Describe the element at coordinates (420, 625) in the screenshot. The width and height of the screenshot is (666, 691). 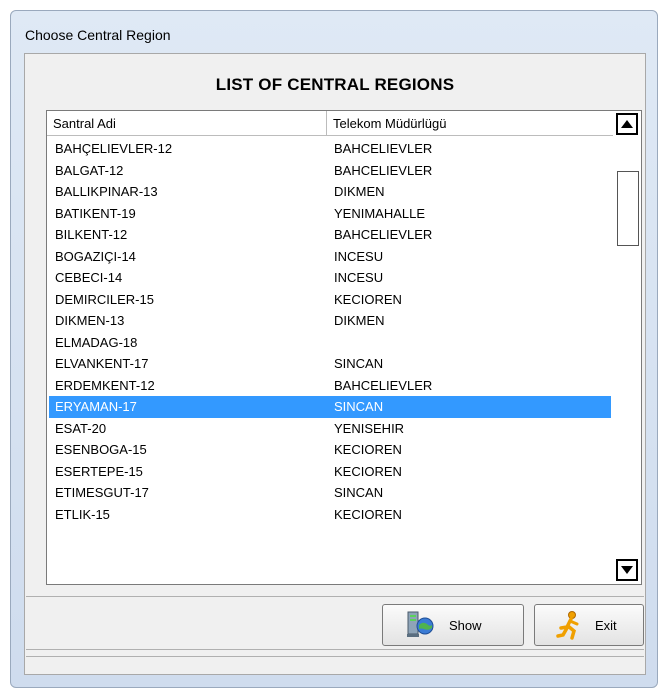
I see `computer-globe-icon` at that location.